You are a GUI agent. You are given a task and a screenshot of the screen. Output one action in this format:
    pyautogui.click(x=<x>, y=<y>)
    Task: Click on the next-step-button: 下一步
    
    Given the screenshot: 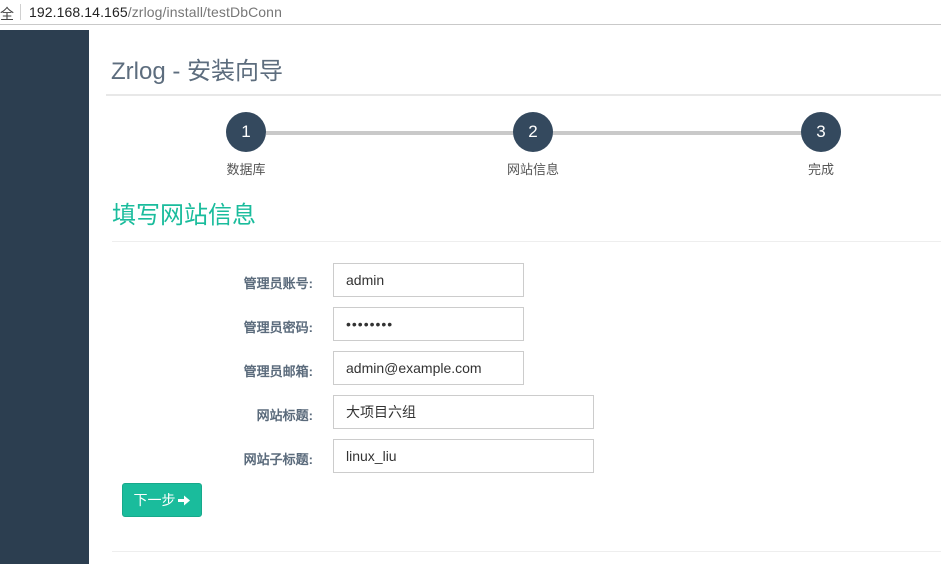 What is the action you would take?
    pyautogui.click(x=162, y=500)
    